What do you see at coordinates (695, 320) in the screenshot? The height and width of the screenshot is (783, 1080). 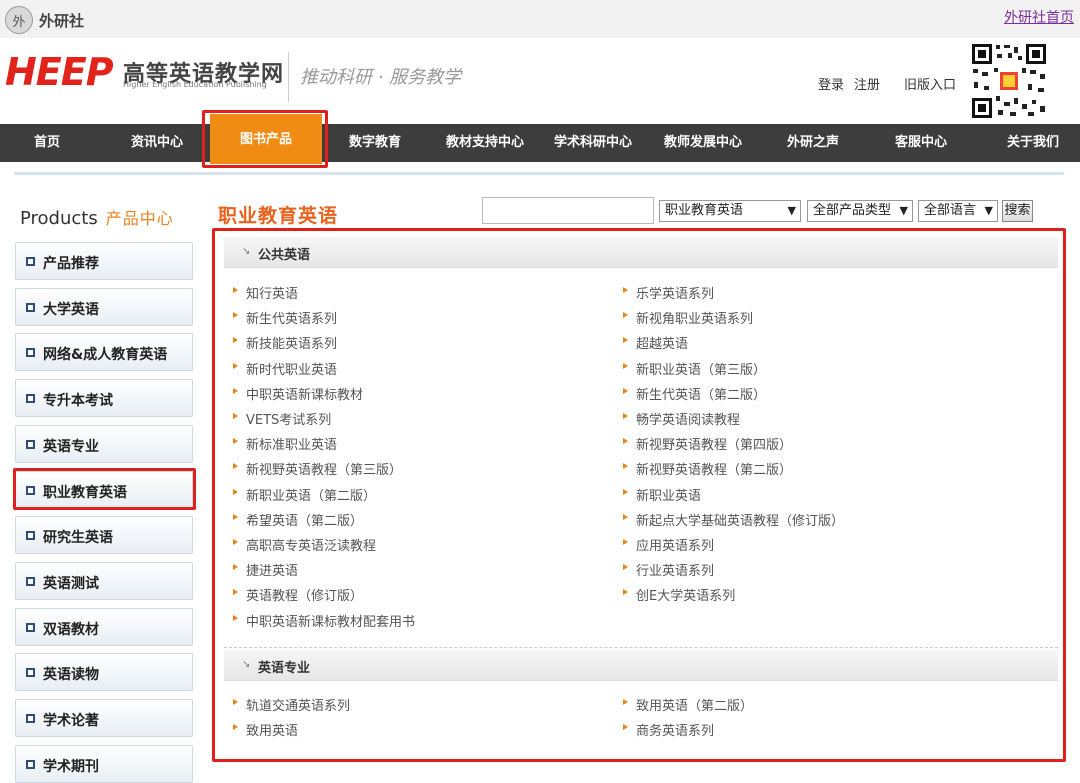 I see `product-link-label: 新视角职业英语系列` at bounding box center [695, 320].